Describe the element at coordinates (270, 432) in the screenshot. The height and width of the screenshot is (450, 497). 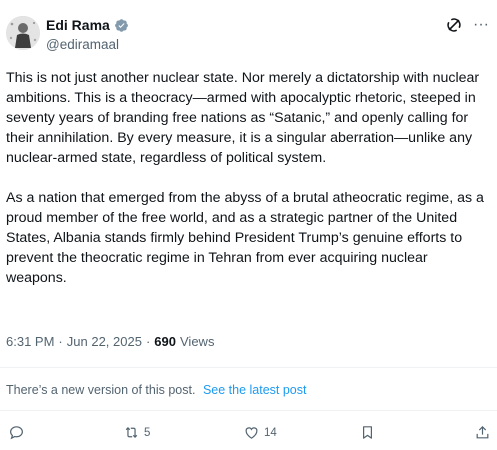
I see `like-count: 14` at that location.